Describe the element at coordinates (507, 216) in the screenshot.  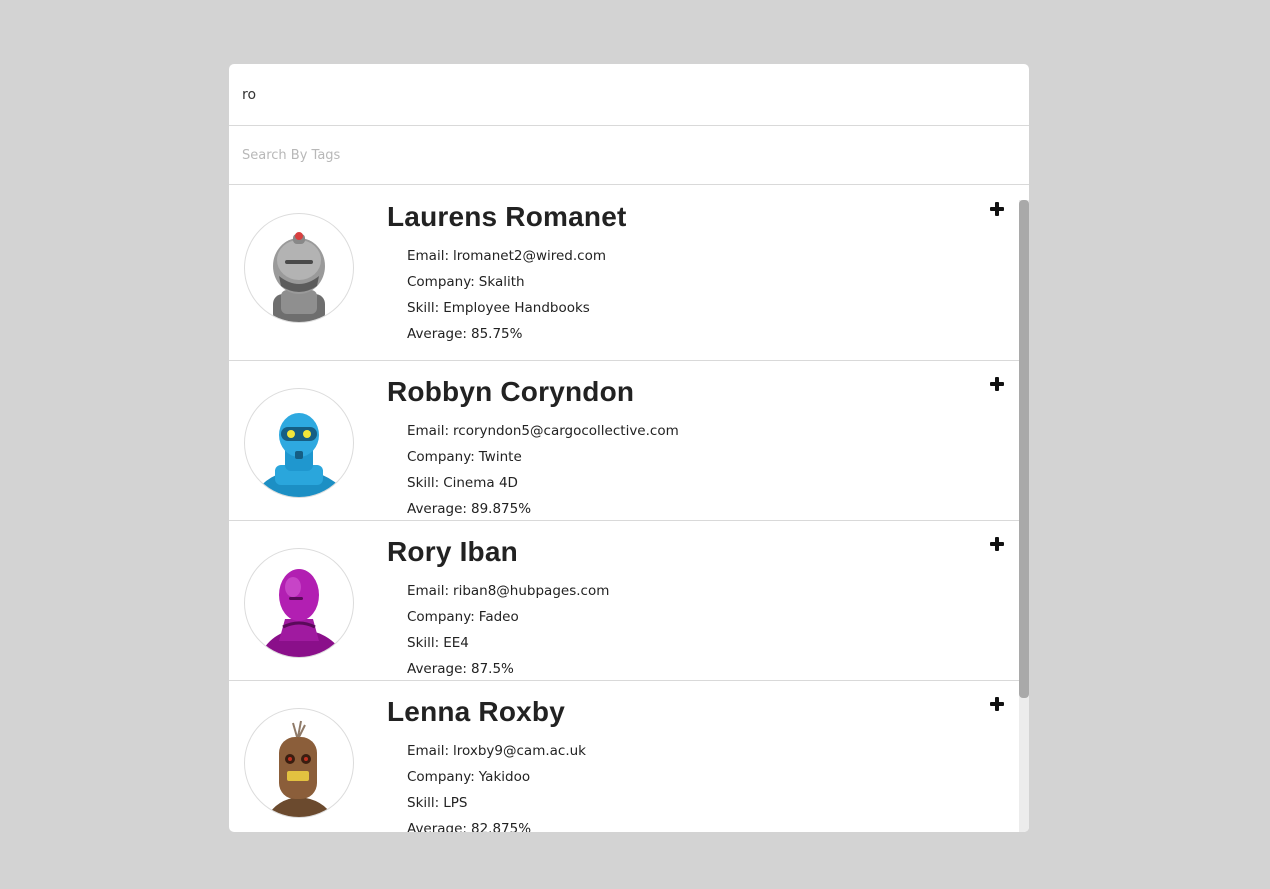
I see `student-name: Laurens Romanet` at that location.